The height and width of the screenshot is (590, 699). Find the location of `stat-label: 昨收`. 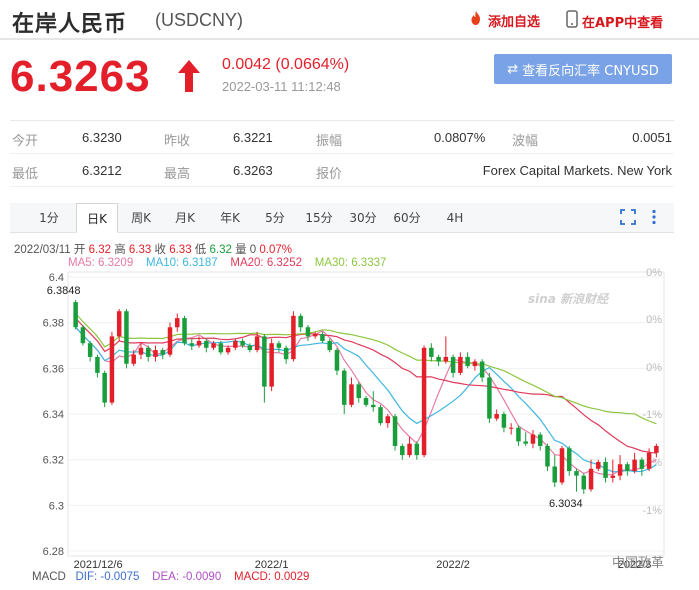

stat-label: 昨收 is located at coordinates (177, 141).